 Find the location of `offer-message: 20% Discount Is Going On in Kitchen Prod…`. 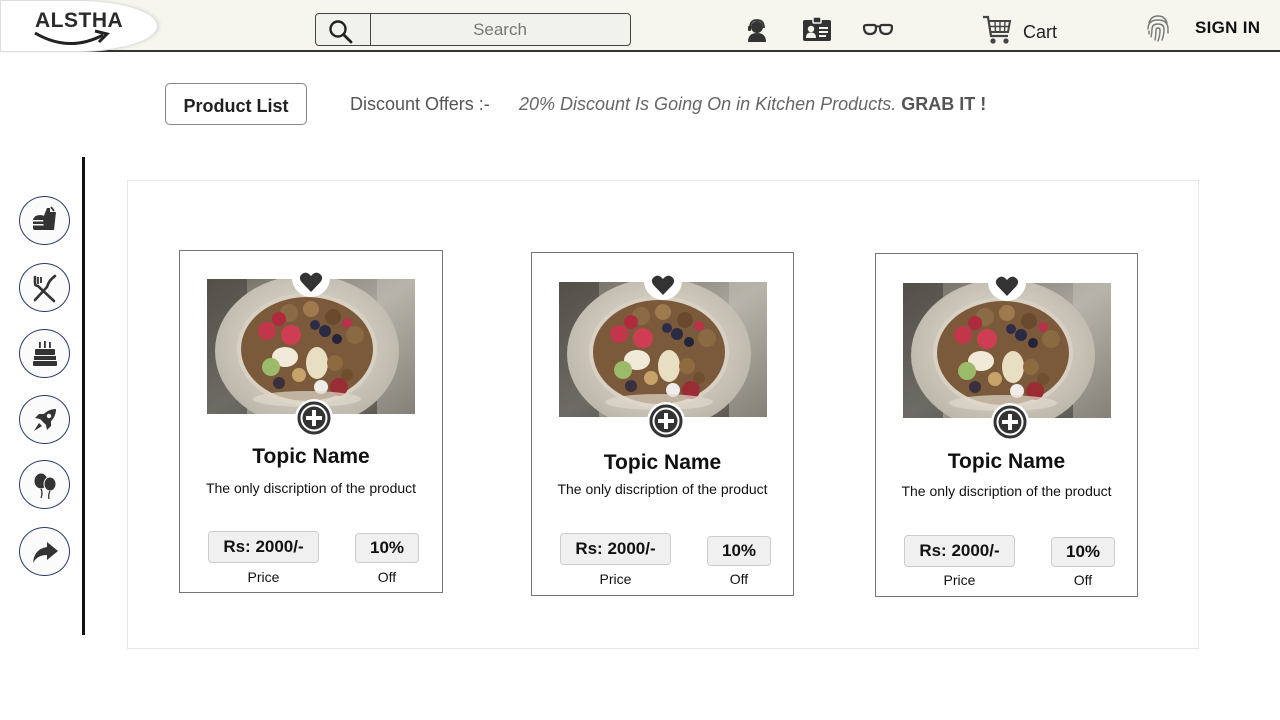

offer-message: 20% Discount Is Going On in Kitchen Prod… is located at coordinates (708, 104).